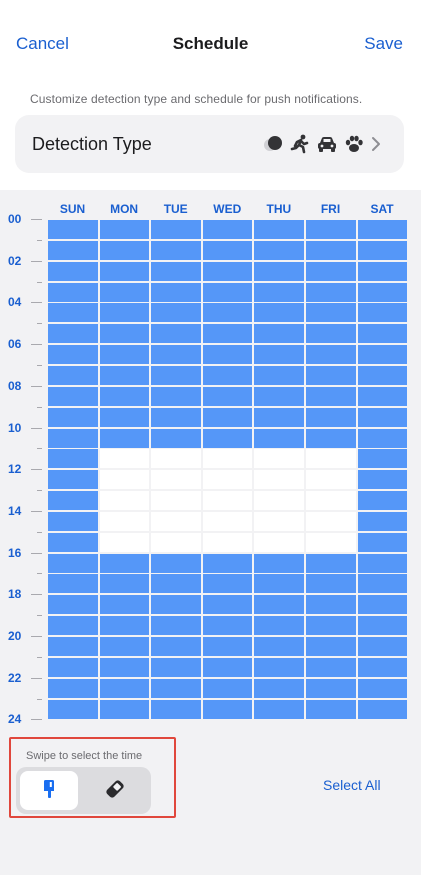 Image resolution: width=421 pixels, height=875 pixels. What do you see at coordinates (42, 44) in the screenshot?
I see `cancel-button: Cancel` at bounding box center [42, 44].